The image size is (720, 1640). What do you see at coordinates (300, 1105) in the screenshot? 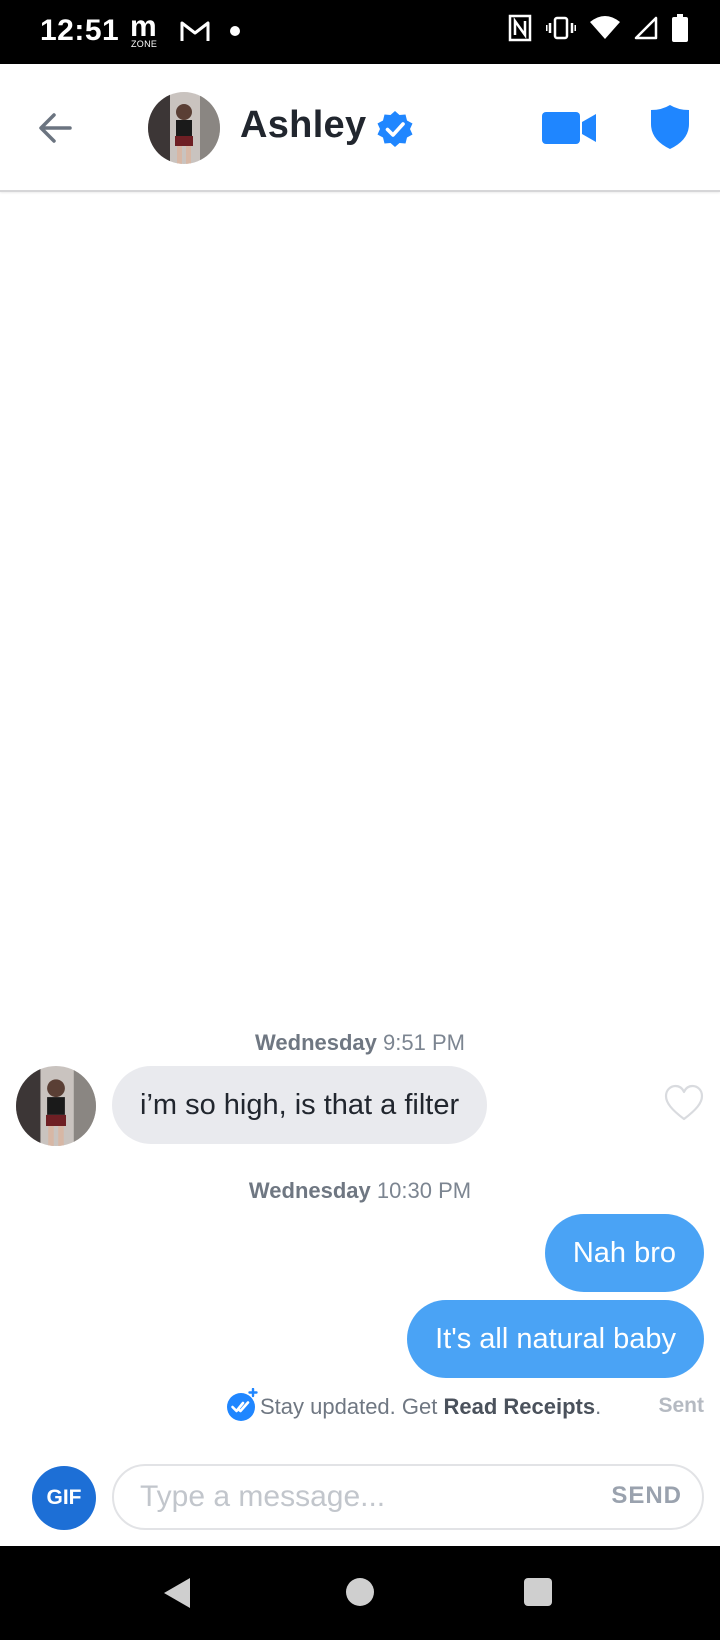
I see `received-message-bubble: i’m so high, is that a filter` at bounding box center [300, 1105].